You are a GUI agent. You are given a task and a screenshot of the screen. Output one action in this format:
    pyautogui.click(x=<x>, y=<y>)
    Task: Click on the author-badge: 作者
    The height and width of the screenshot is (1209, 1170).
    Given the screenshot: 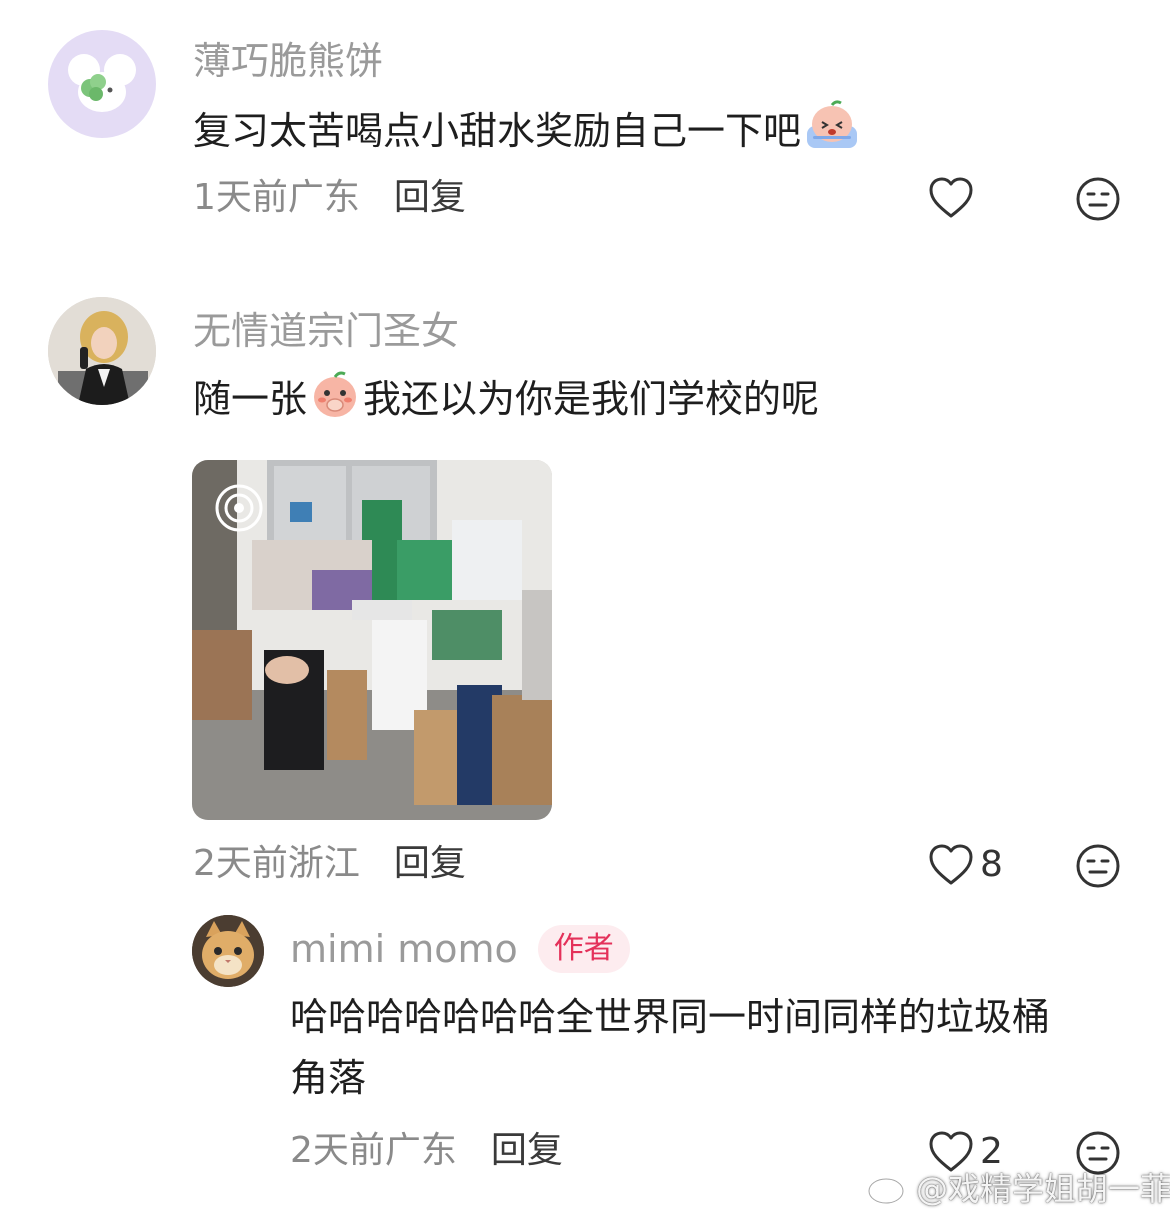 What is the action you would take?
    pyautogui.click(x=583, y=949)
    